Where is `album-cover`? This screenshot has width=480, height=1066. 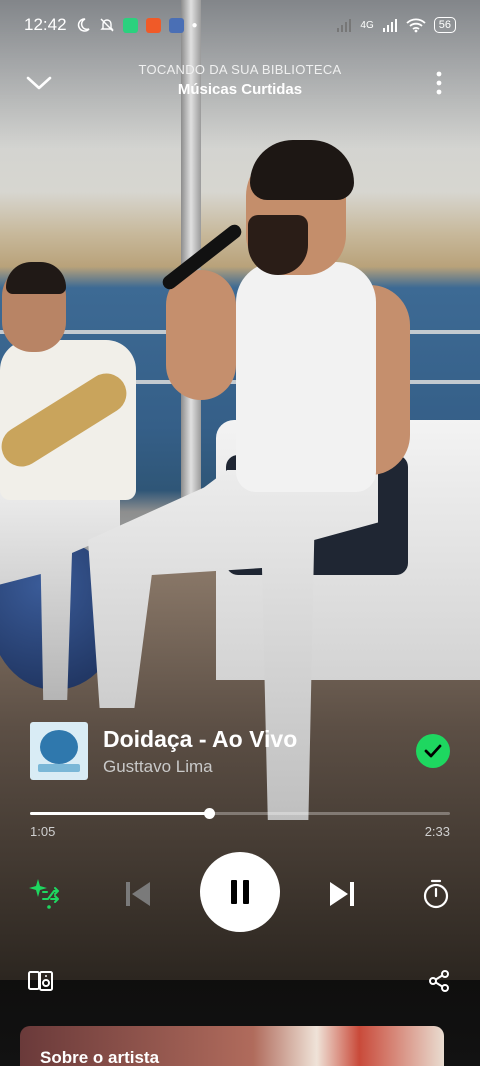
album-cover is located at coordinates (59, 751).